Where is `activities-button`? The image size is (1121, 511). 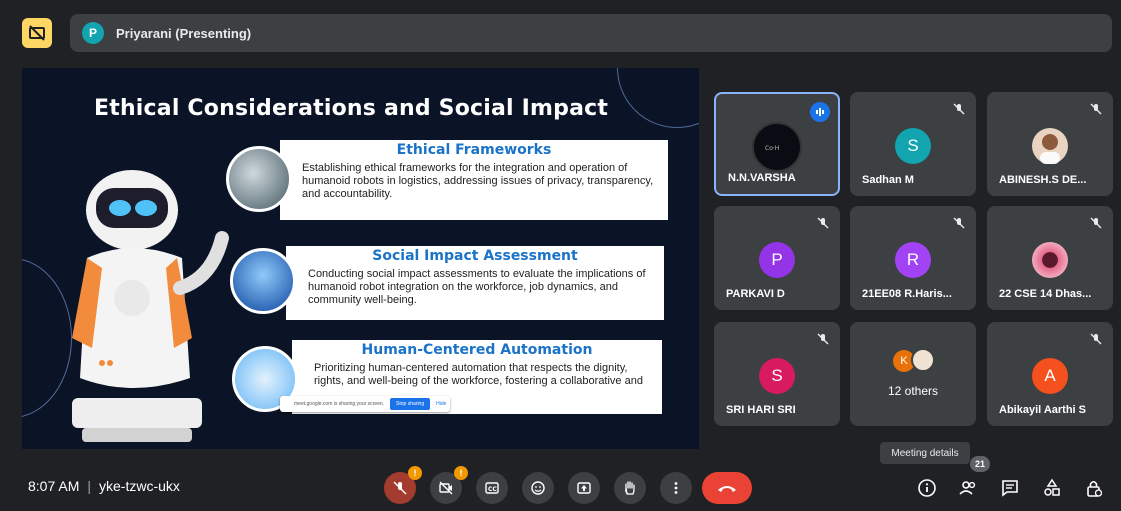
activities-button is located at coordinates (1052, 488).